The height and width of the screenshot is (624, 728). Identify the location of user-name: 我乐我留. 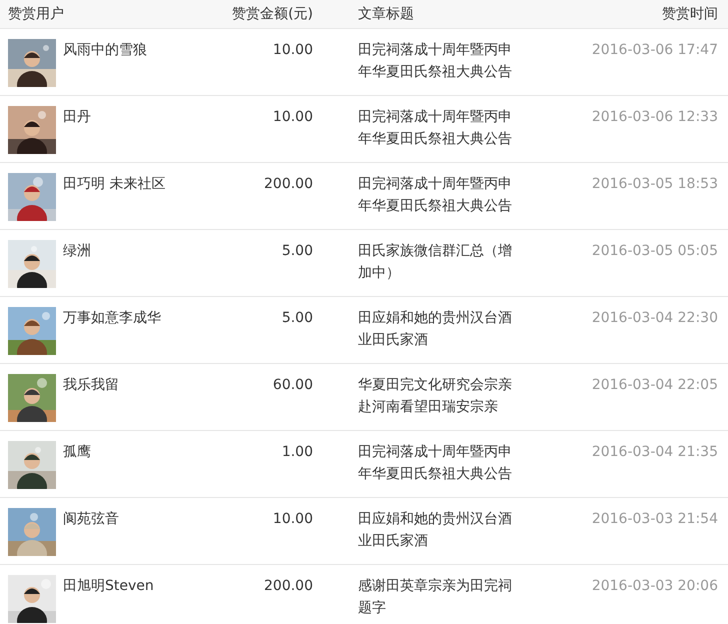
(91, 385).